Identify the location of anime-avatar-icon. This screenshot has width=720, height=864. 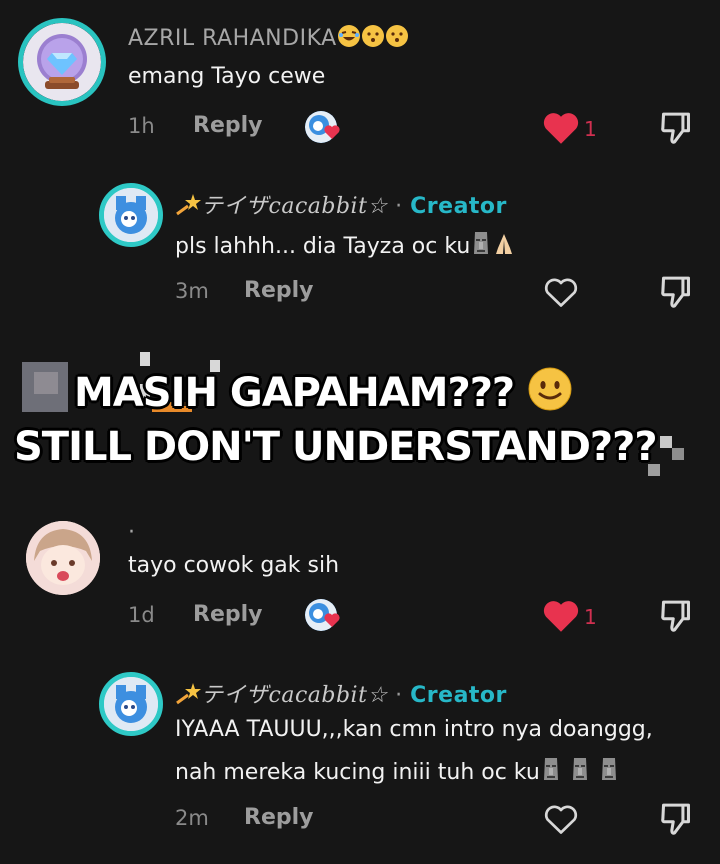
(63, 558).